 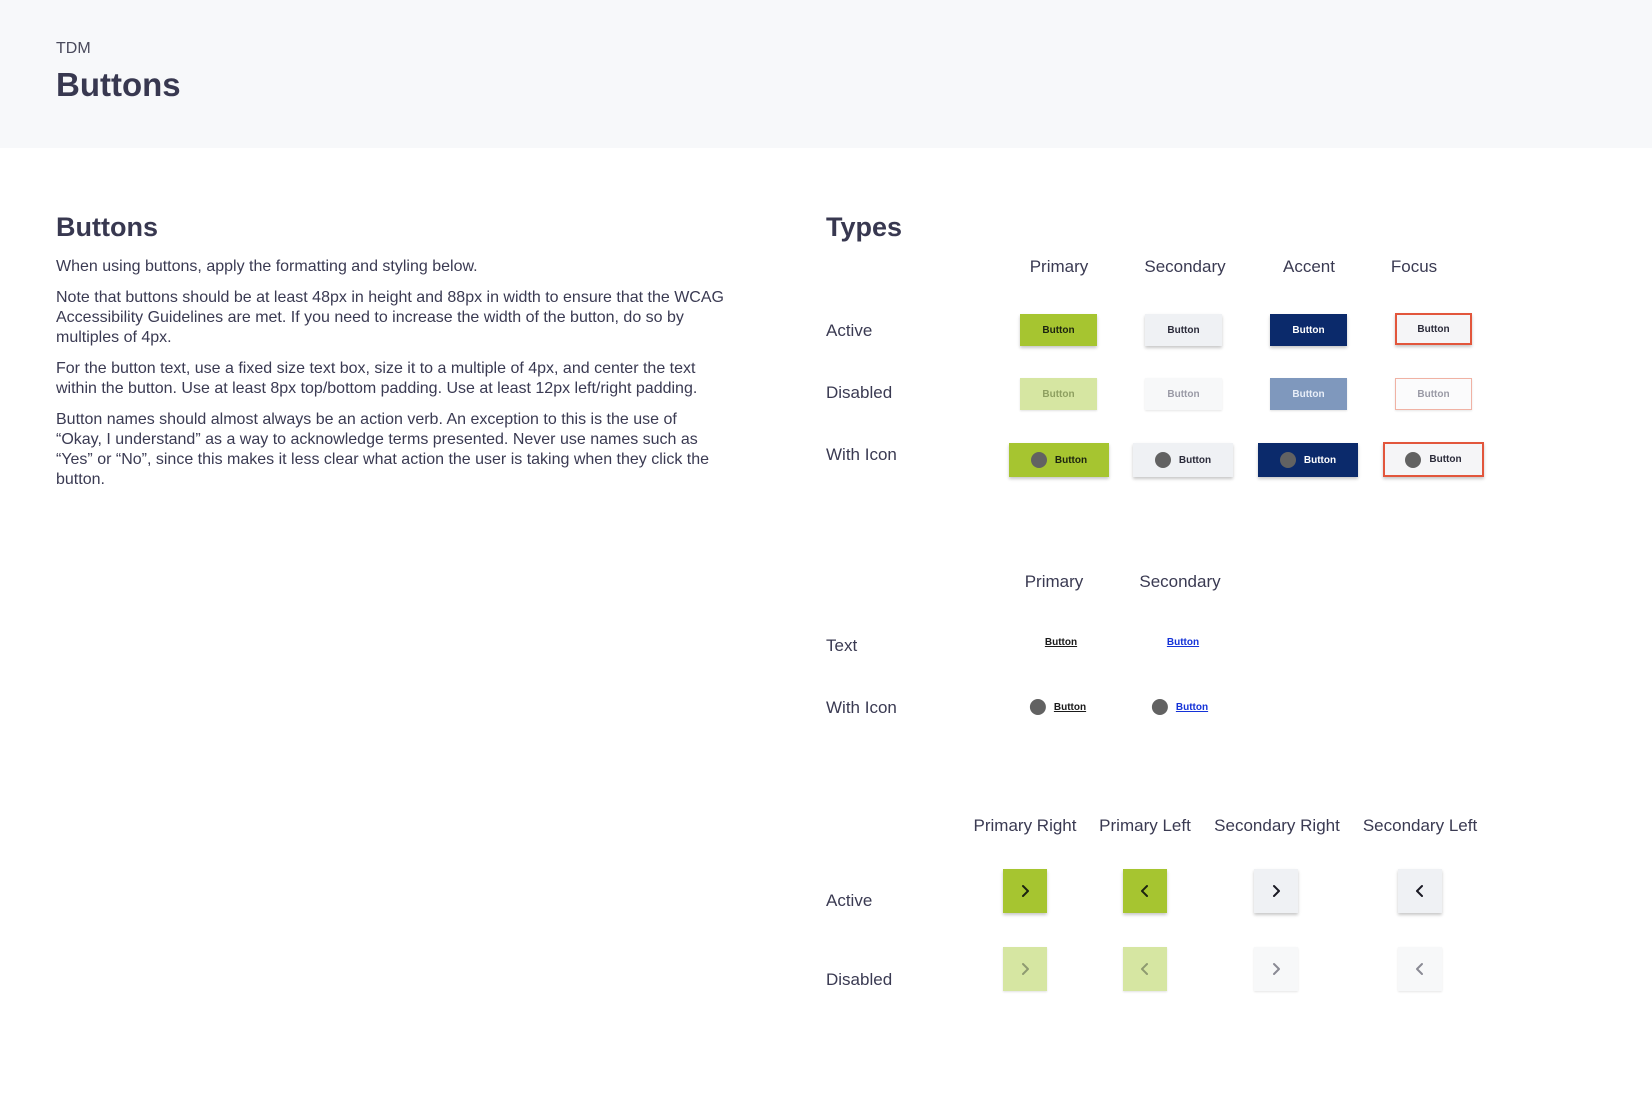 I want to click on accent-button-disabled: Button, so click(x=1308, y=394).